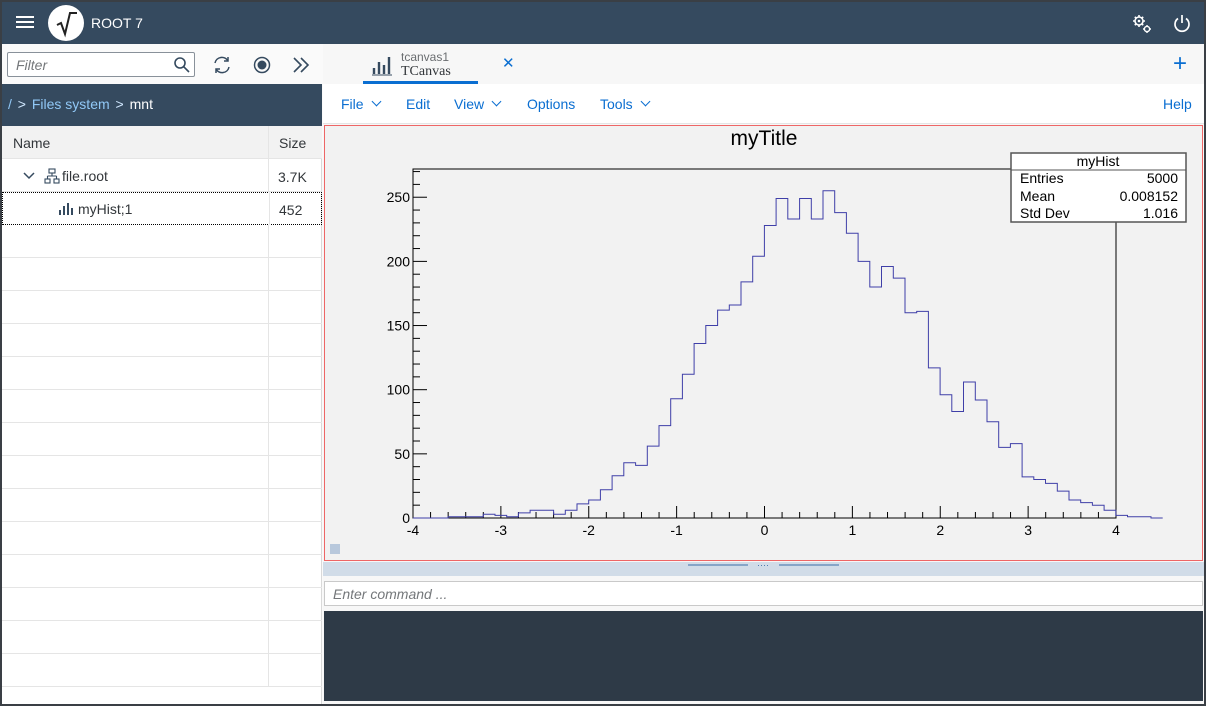 This screenshot has width=1206, height=706. Describe the element at coordinates (1042, 178) in the screenshot. I see `stats-entries-label: Entries` at that location.